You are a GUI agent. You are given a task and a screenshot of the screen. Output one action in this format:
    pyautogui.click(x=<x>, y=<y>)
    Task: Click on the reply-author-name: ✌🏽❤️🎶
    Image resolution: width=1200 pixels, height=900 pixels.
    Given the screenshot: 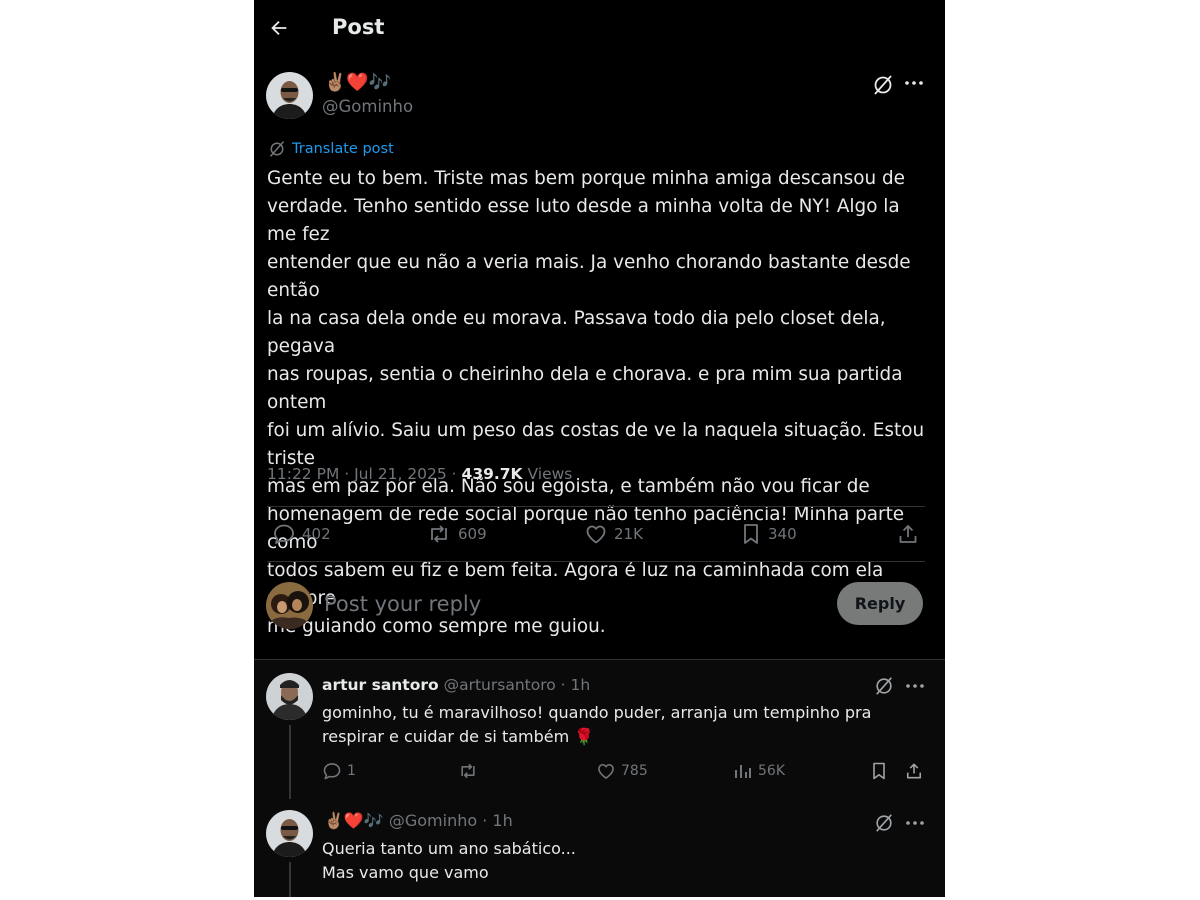 What is the action you would take?
    pyautogui.click(x=354, y=820)
    